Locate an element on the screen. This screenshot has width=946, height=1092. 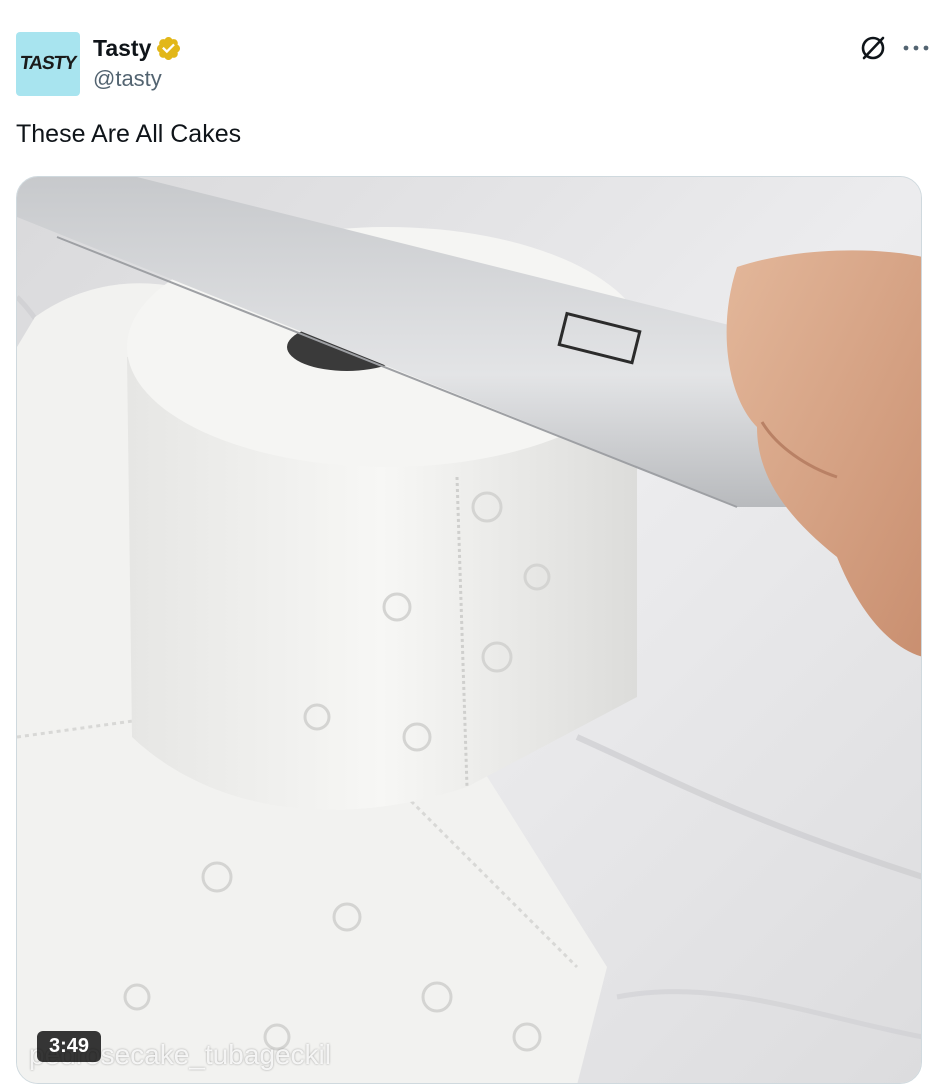
verified-badge-icon is located at coordinates (168, 48).